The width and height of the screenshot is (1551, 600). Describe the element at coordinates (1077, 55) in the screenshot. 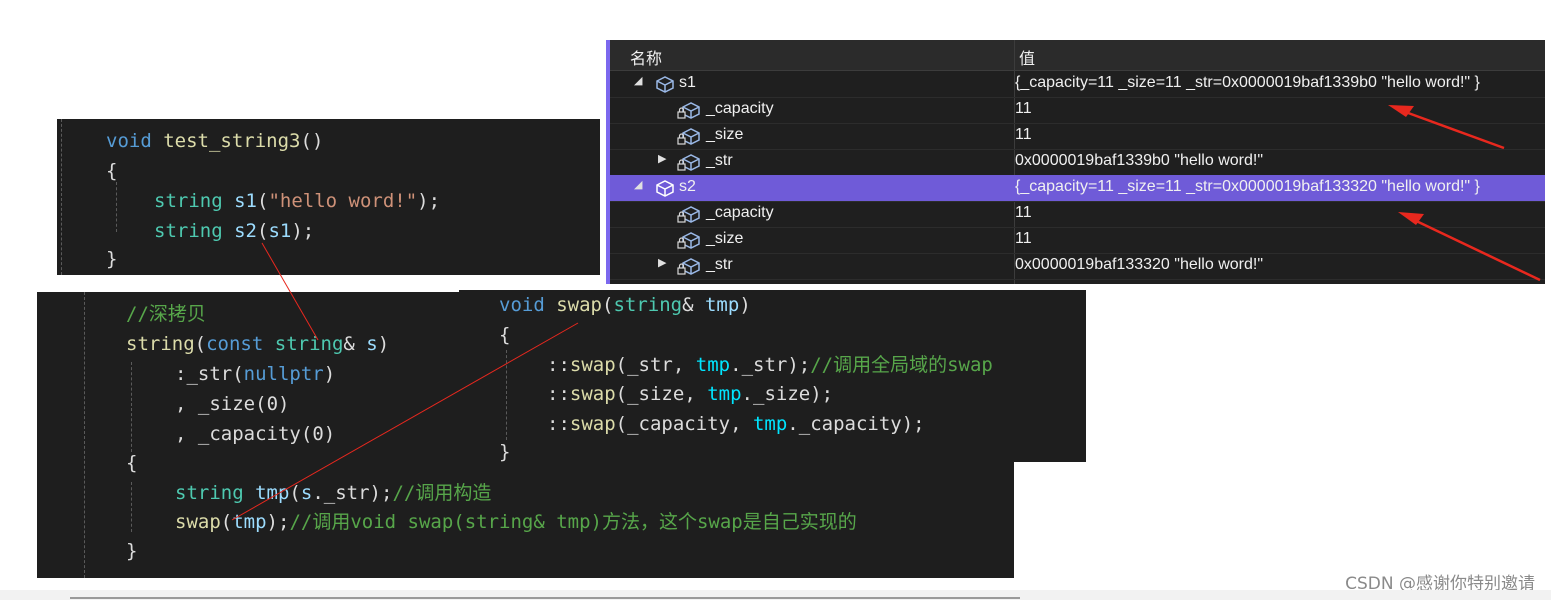

I see `watch-header: 名称 值` at that location.